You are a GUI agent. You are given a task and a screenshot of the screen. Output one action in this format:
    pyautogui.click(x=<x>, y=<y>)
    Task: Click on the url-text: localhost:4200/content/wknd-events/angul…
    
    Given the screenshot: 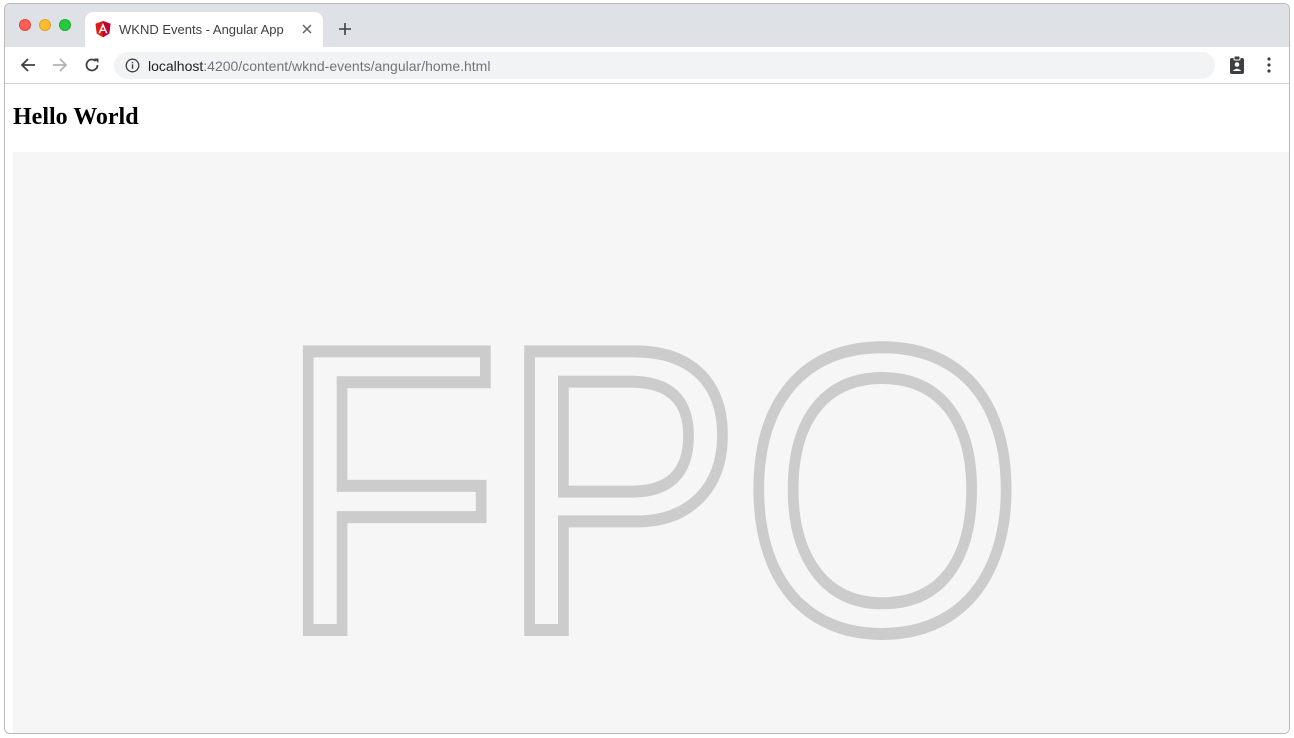 What is the action you would take?
    pyautogui.click(x=319, y=66)
    